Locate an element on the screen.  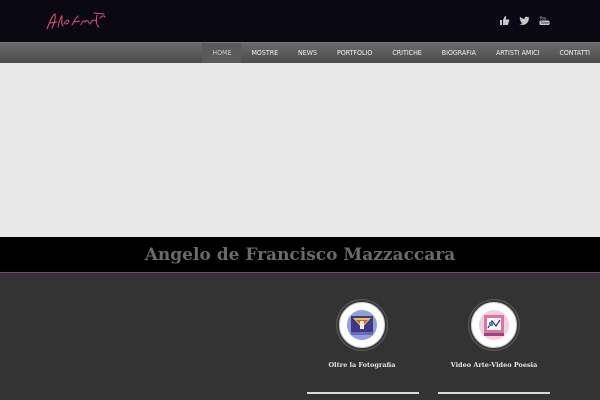
title-band: Angelo de Francisco Mazzaccara is located at coordinates (300, 255).